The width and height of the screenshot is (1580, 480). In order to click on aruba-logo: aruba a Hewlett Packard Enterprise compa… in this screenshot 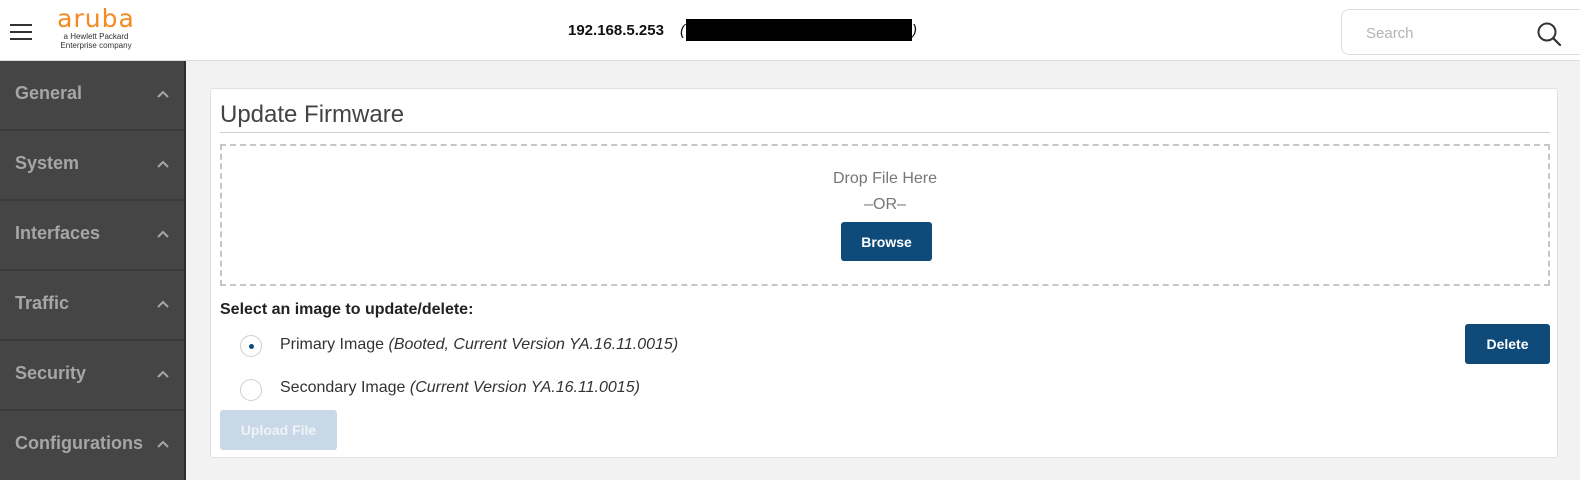, I will do `click(96, 27)`.